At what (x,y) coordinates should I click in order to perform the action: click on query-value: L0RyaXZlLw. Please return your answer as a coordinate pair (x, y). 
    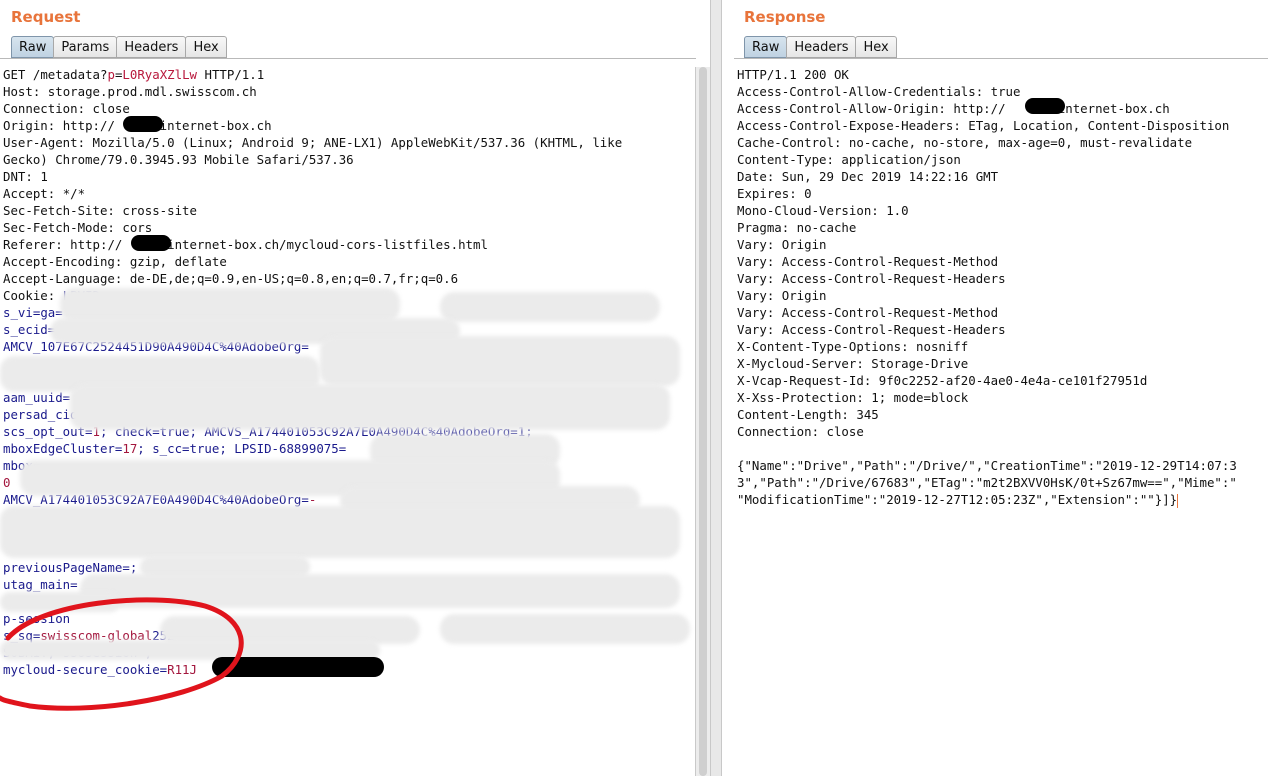
    Looking at the image, I should click on (160, 74).